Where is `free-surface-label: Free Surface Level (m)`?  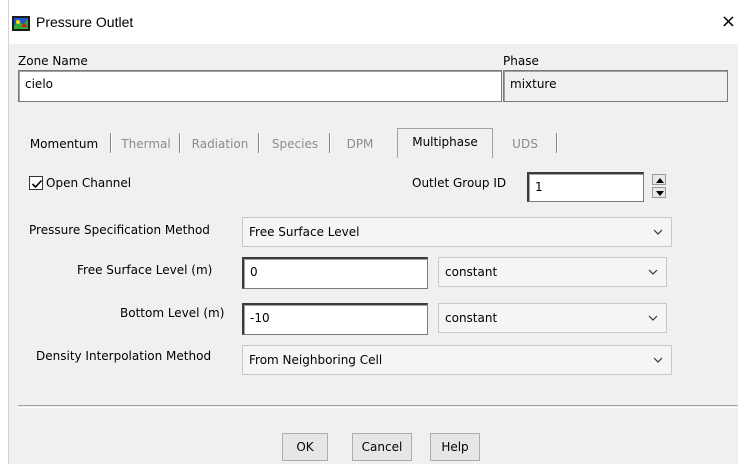 free-surface-label: Free Surface Level (m) is located at coordinates (145, 270).